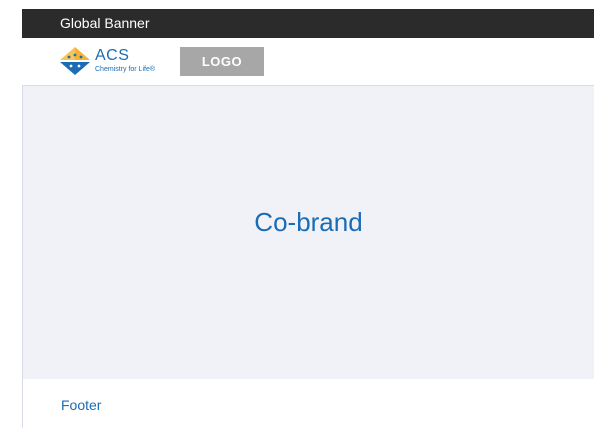 The height and width of the screenshot is (428, 594). What do you see at coordinates (112, 55) in the screenshot?
I see `brand-name: ACS` at bounding box center [112, 55].